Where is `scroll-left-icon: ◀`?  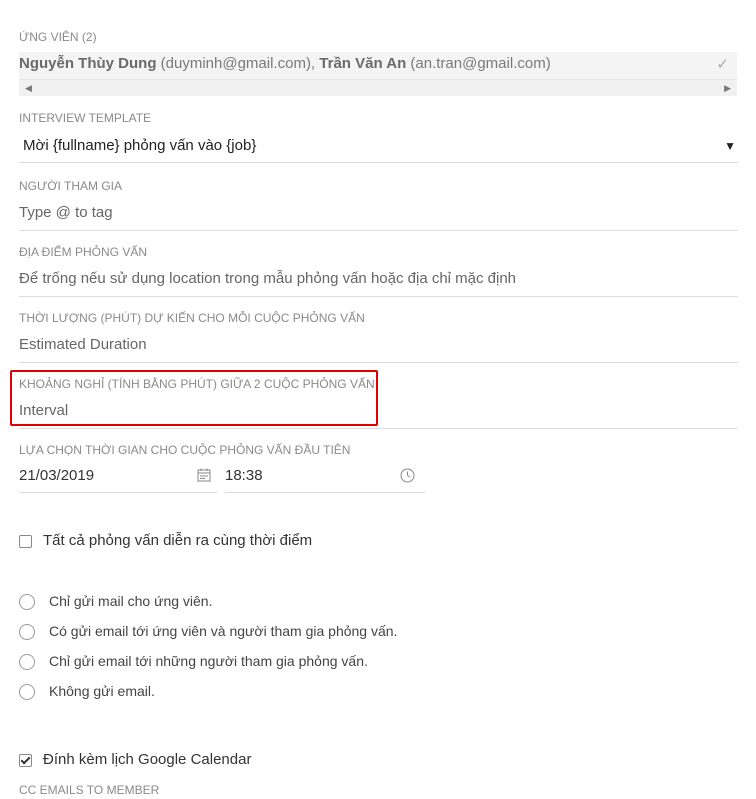 scroll-left-icon: ◀ is located at coordinates (28, 88).